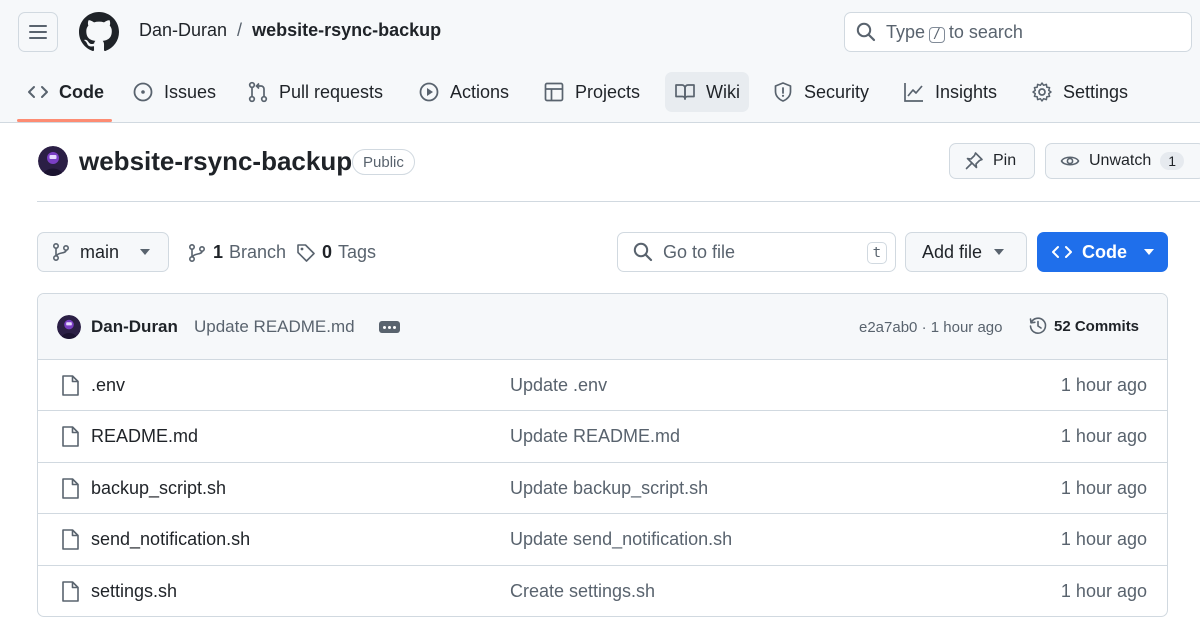  I want to click on watch-count-badge: 1, so click(1172, 161).